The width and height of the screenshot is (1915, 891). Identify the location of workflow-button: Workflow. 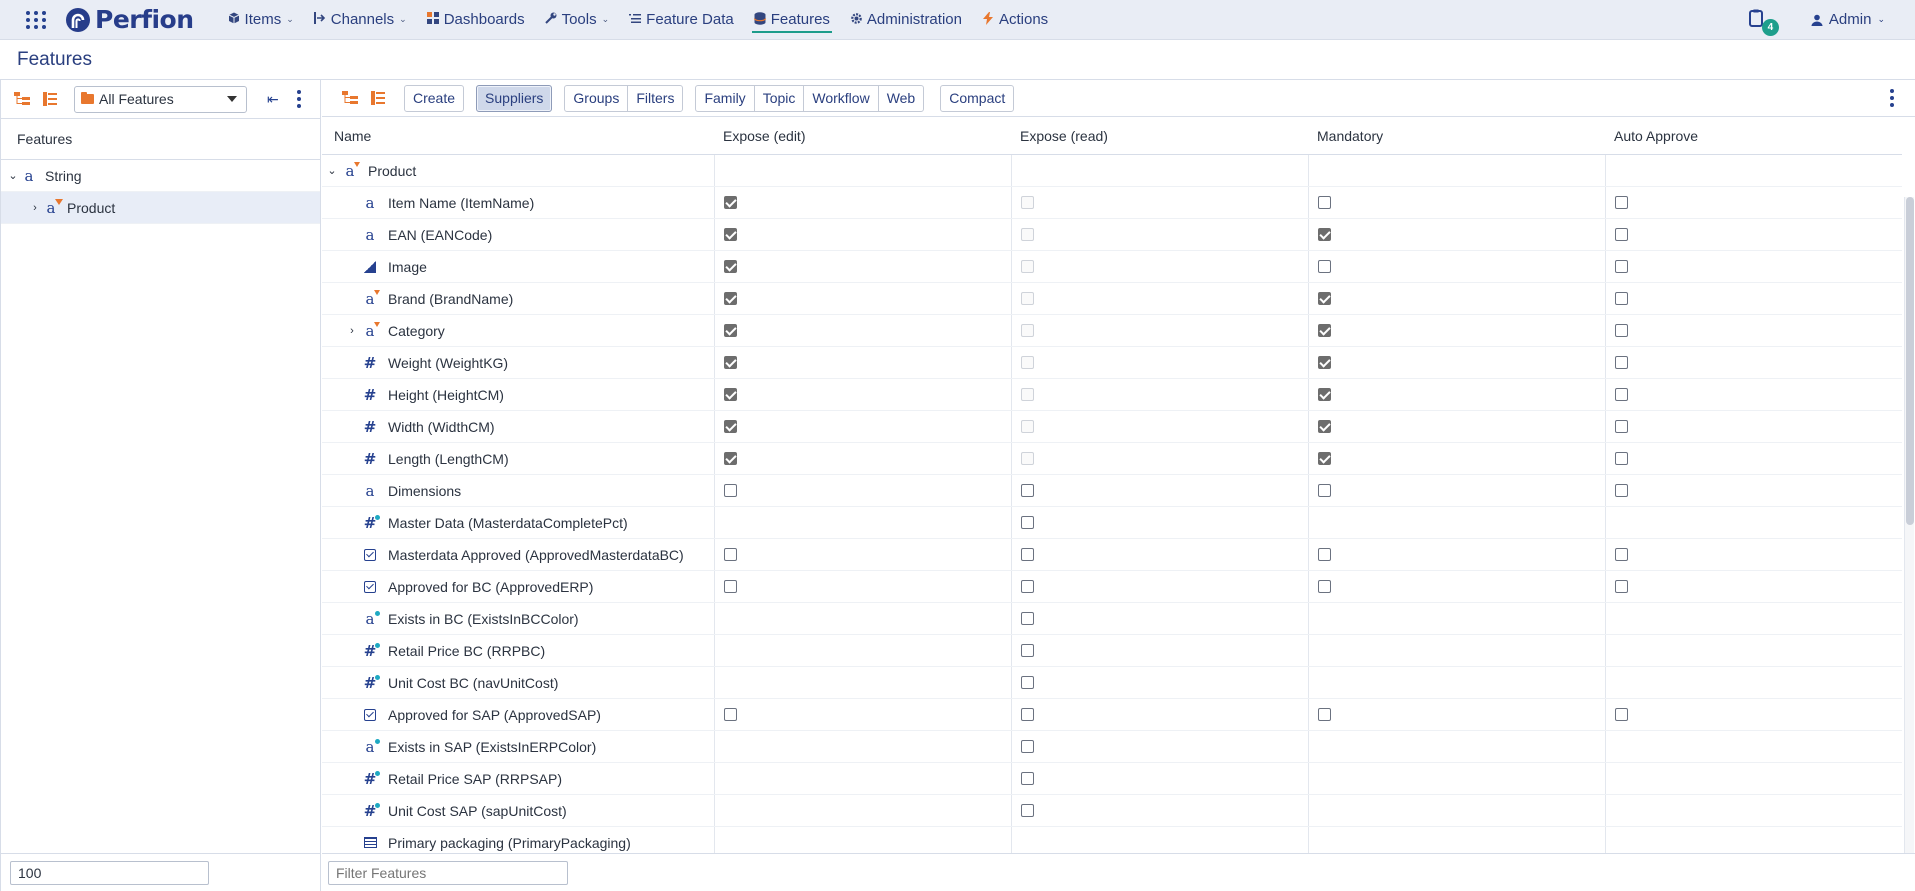
(841, 98).